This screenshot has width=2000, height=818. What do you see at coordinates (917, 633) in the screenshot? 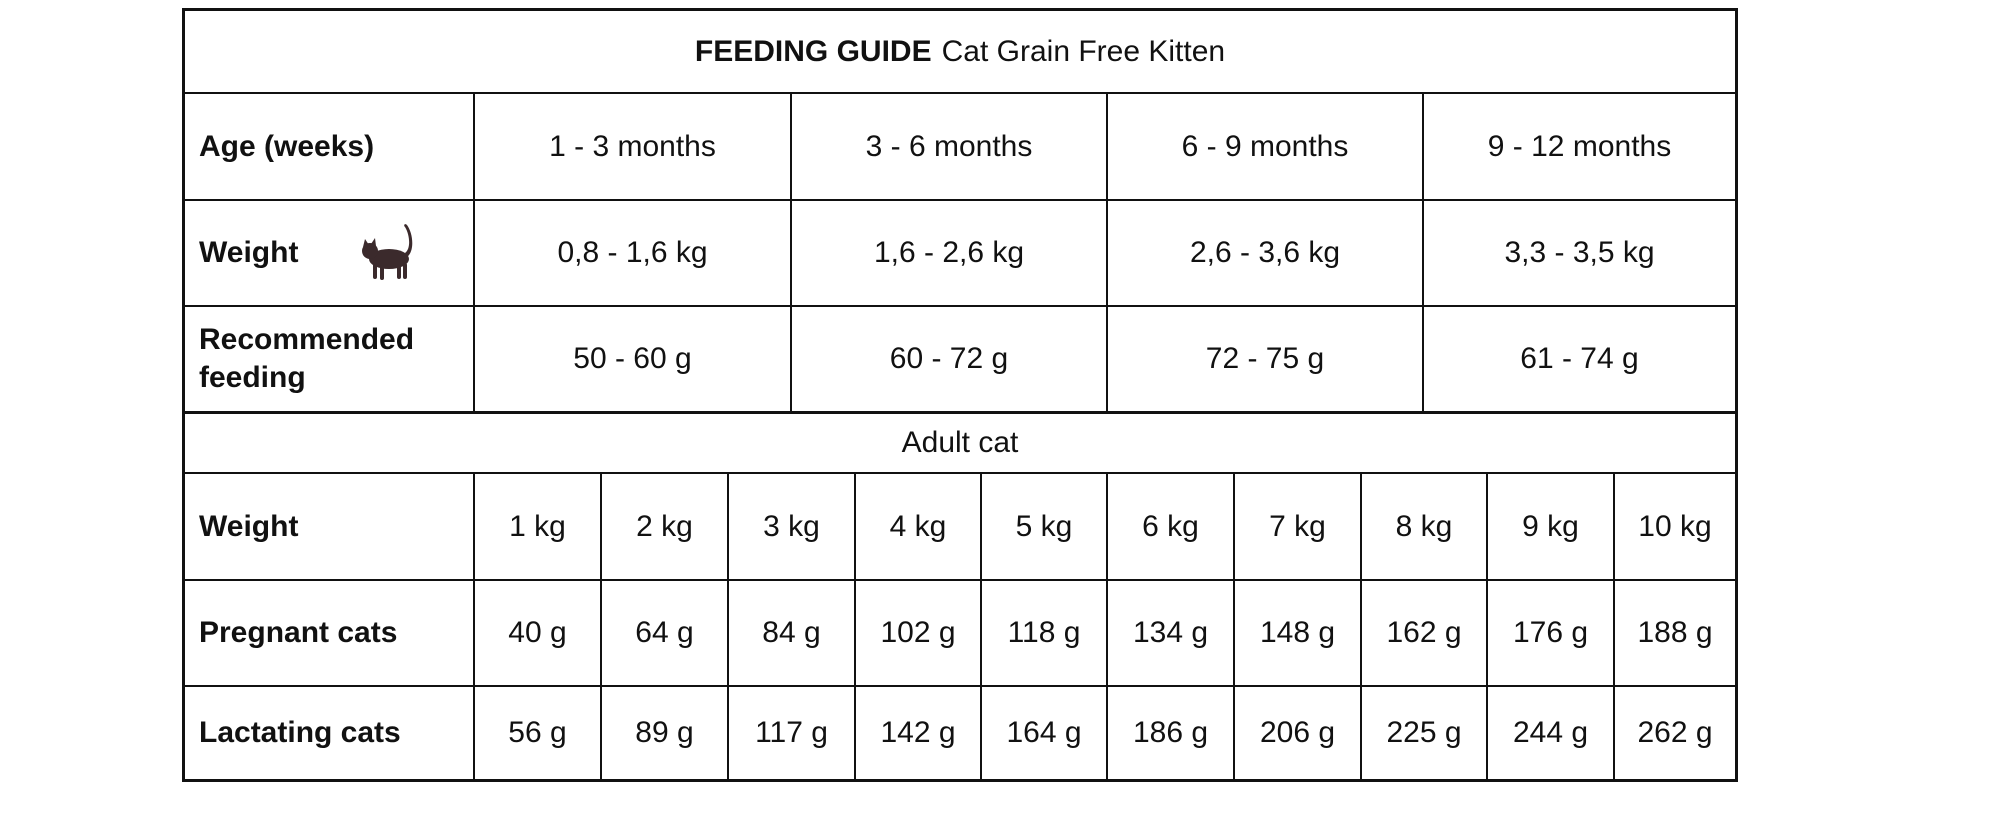
I see `pregnant-cell: 102 g` at bounding box center [917, 633].